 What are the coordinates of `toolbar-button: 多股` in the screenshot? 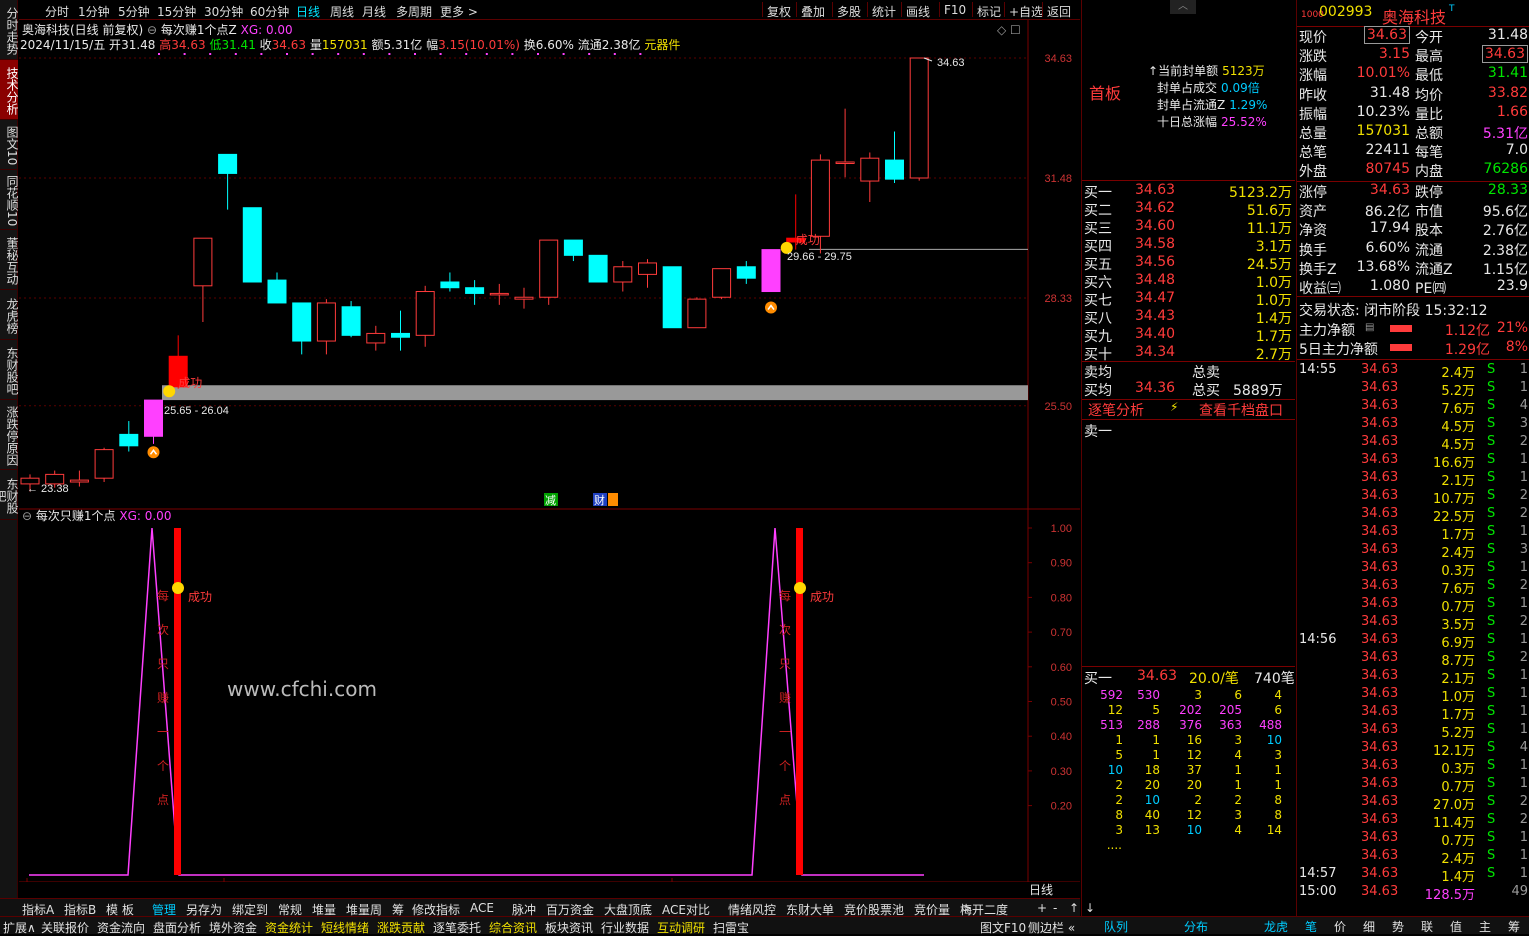 It's located at (849, 11).